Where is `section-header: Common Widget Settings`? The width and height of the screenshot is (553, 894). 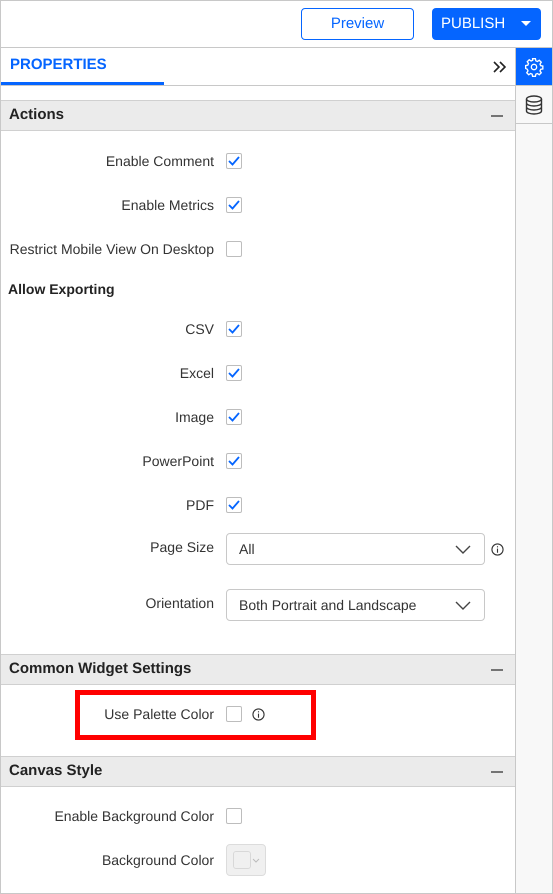 section-header: Common Widget Settings is located at coordinates (258, 669).